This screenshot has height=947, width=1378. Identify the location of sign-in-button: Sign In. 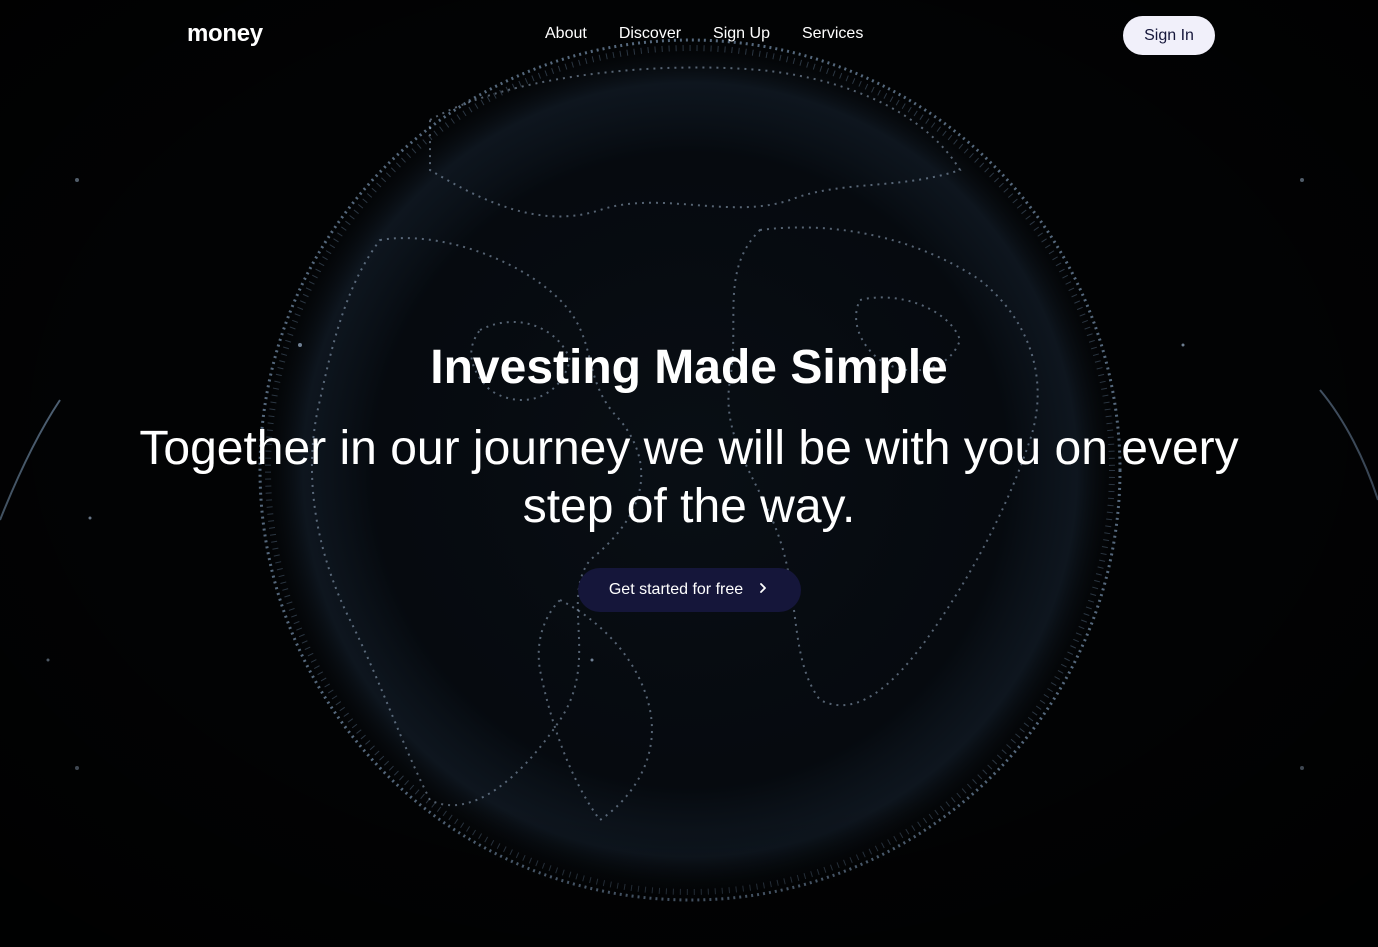
(1169, 35).